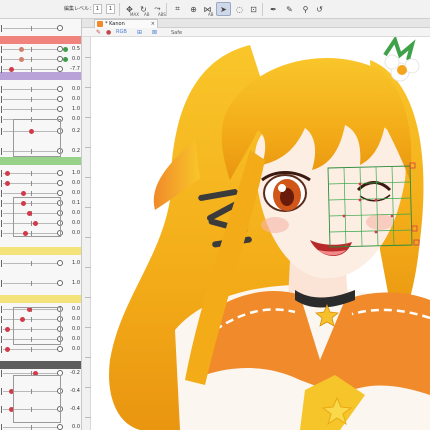  Describe the element at coordinates (110, 9) in the screenshot. I see `edit-level-2: 1` at that location.